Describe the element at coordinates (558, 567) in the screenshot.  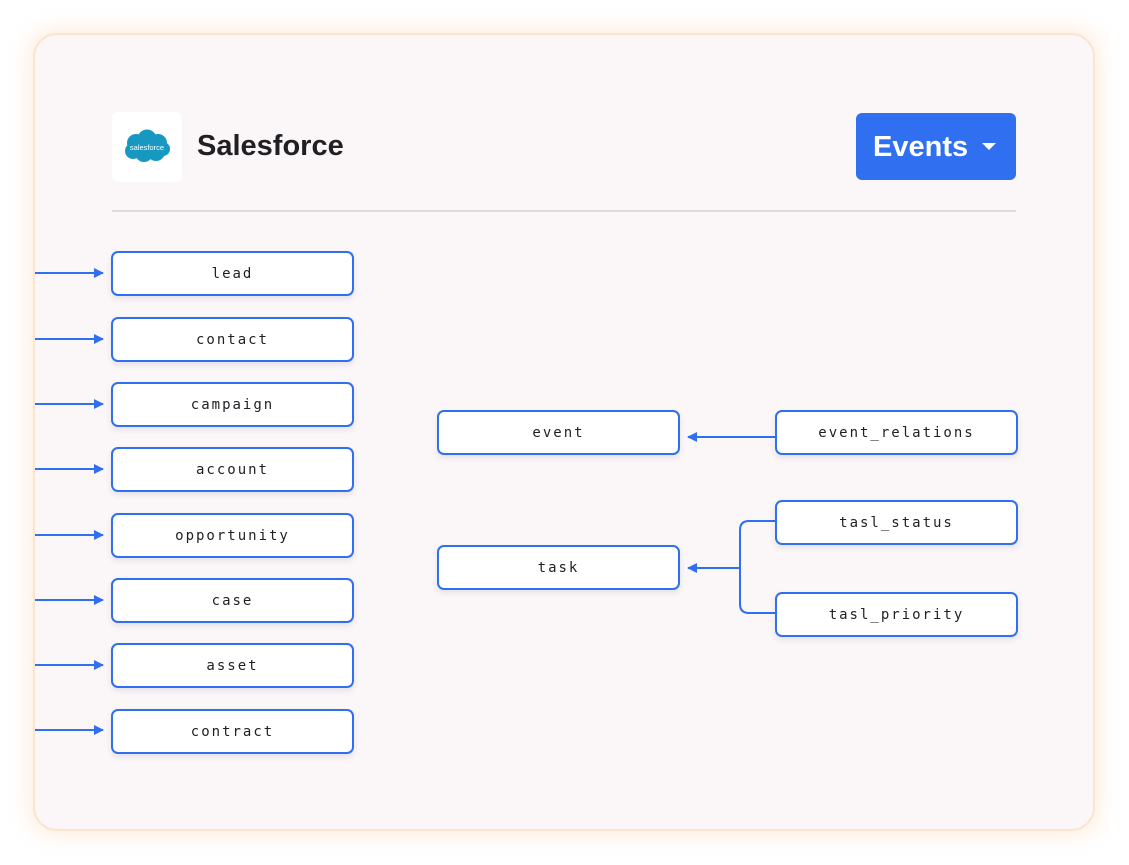
I see `node-task: task` at that location.